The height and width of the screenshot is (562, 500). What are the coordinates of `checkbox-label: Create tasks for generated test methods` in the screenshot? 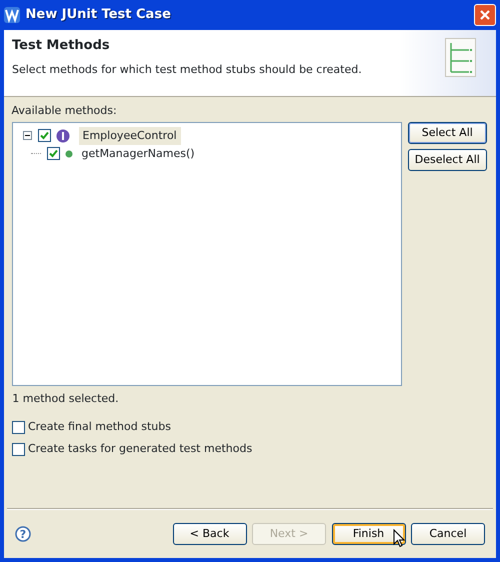 It's located at (140, 448).